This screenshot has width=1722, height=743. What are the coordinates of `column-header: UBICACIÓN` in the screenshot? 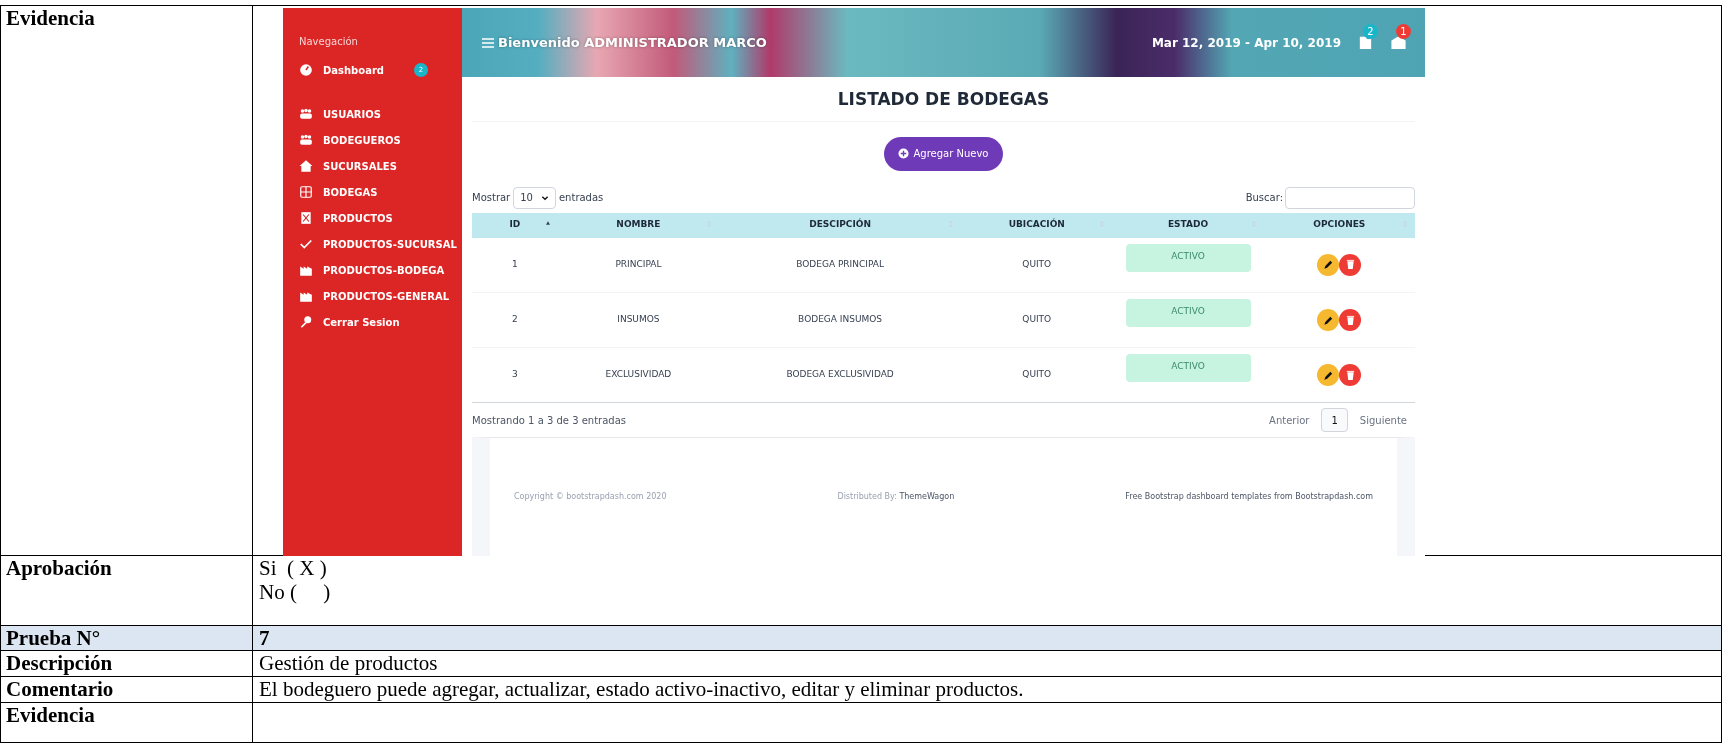 It's located at (1037, 225).